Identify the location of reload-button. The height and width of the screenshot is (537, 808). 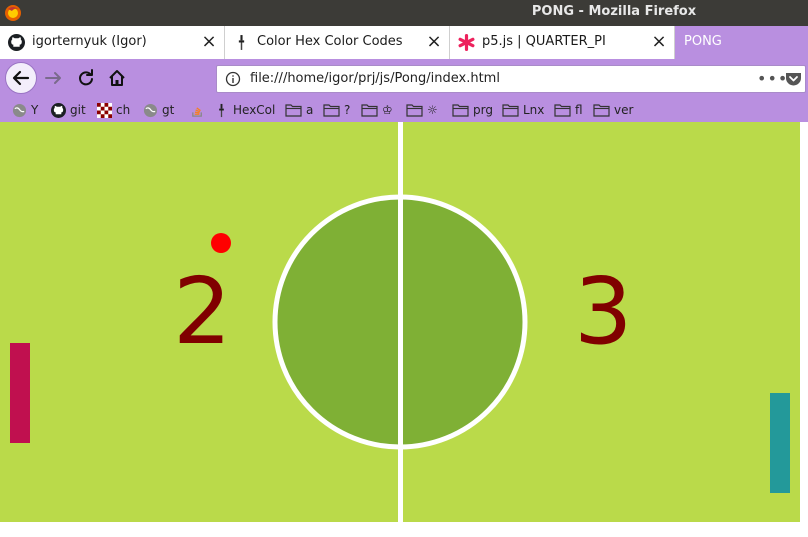
(86, 78).